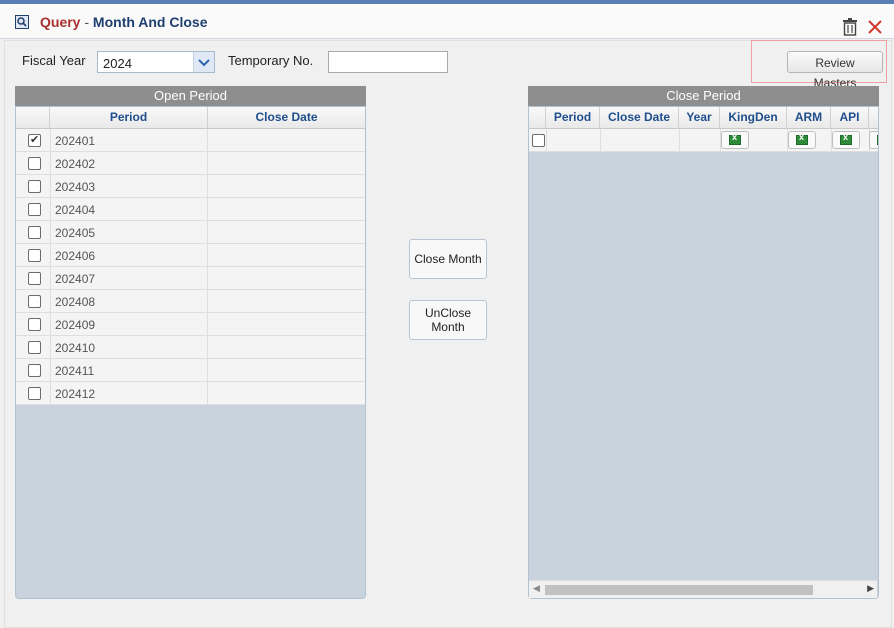  Describe the element at coordinates (75, 394) in the screenshot. I see `period-cell: 202412` at that location.